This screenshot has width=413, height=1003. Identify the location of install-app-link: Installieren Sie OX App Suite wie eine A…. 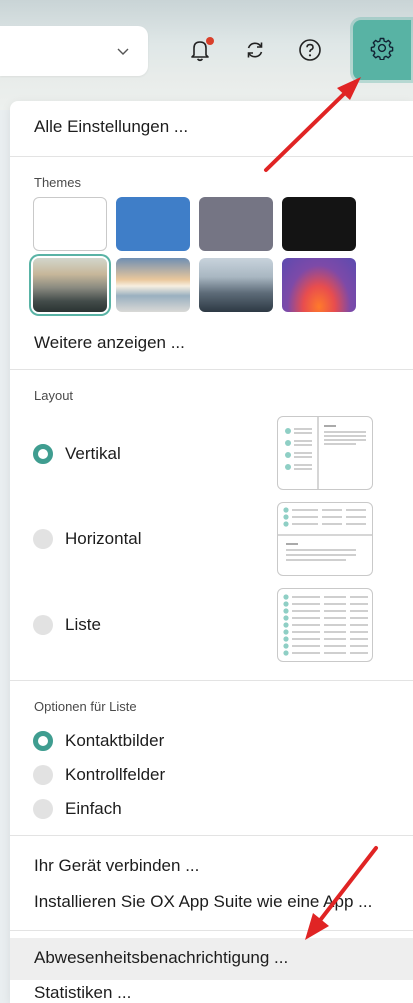
(203, 902).